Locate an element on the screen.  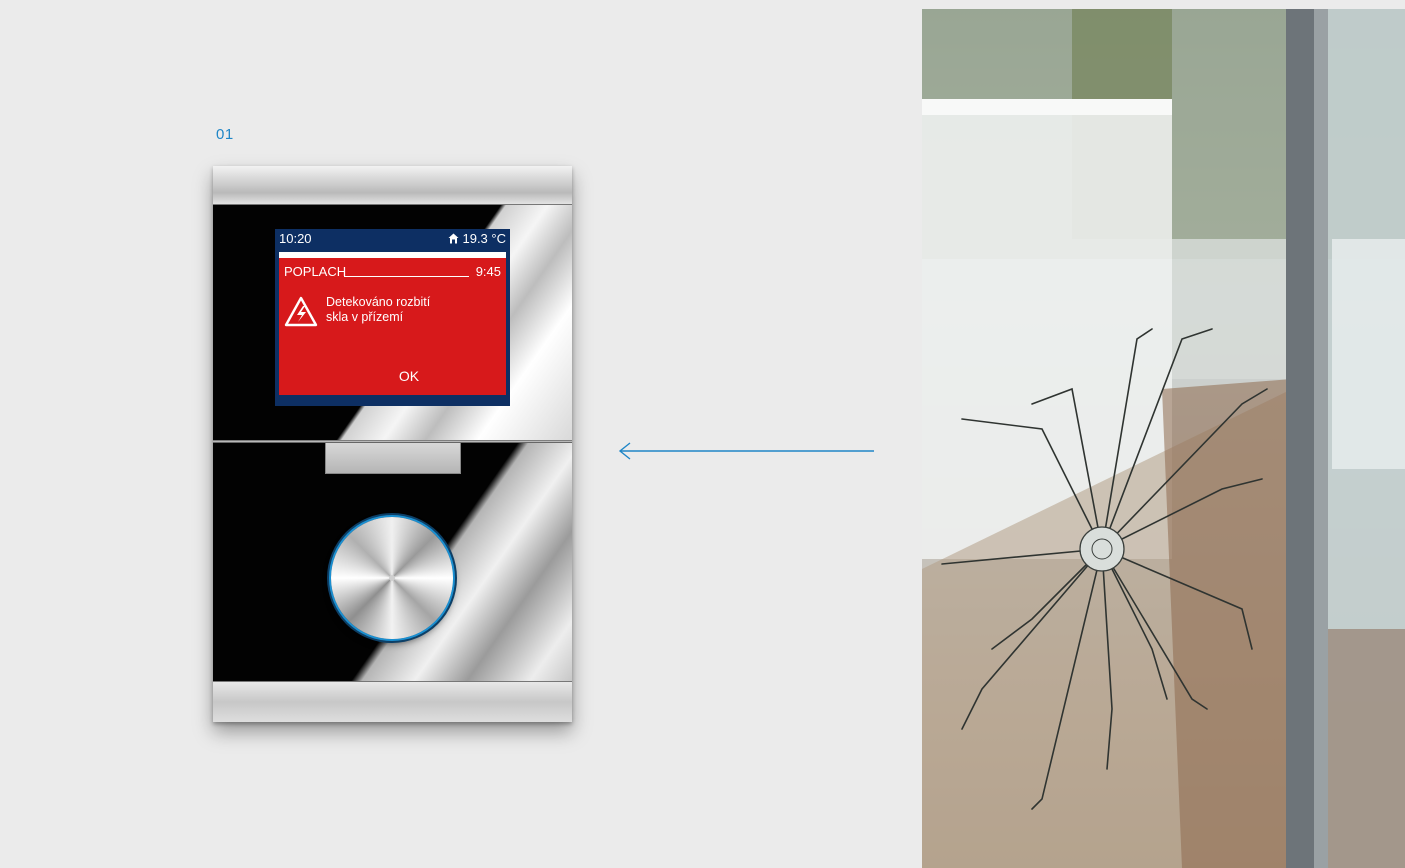
alarm-message-line1: Detekováno rozbití is located at coordinates (378, 302).